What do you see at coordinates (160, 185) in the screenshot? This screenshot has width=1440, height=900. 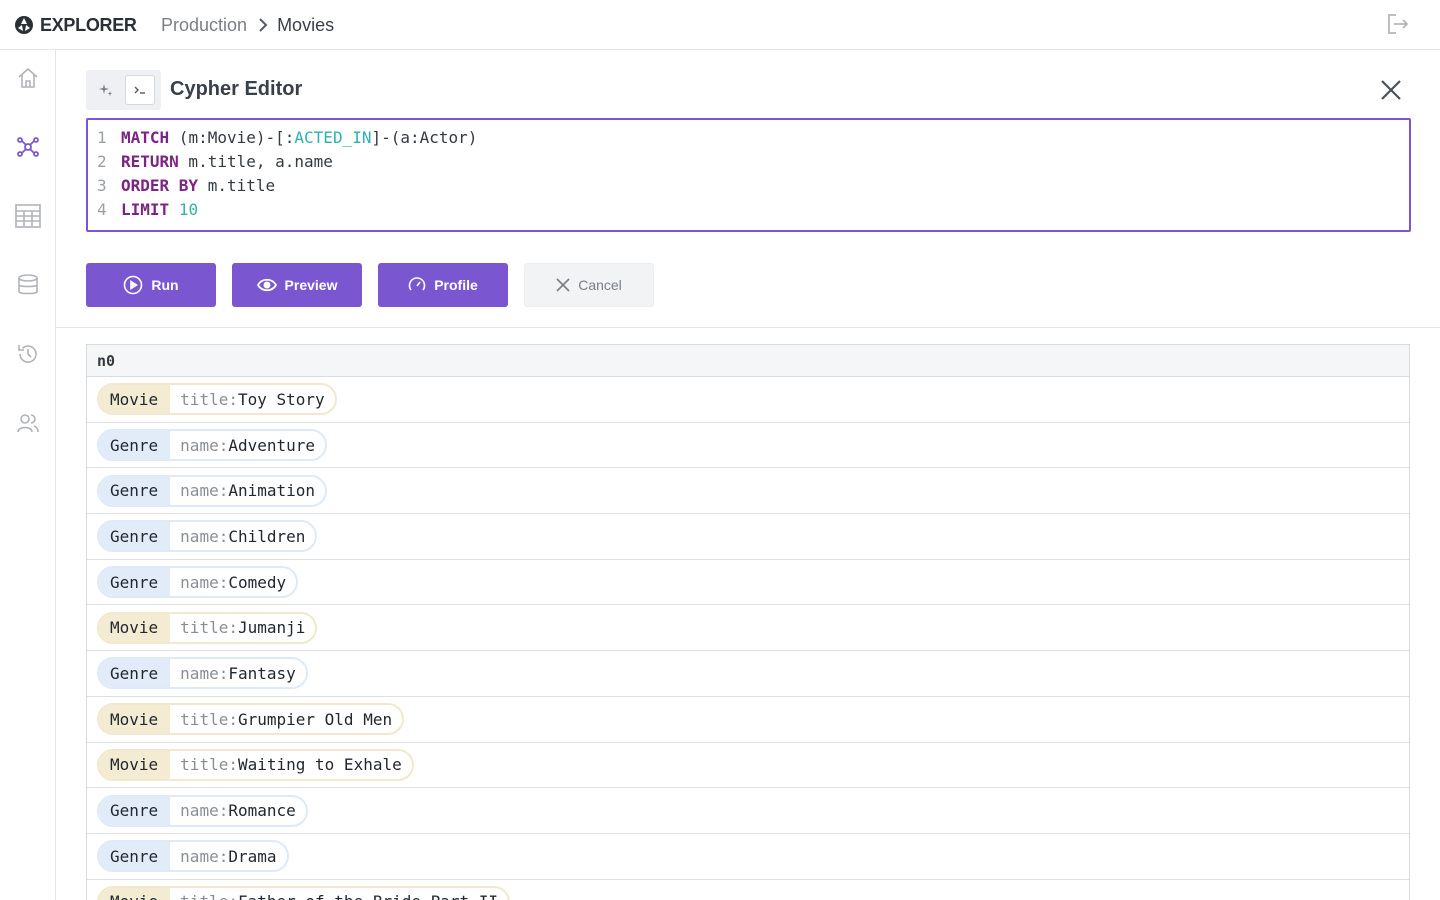 I see `code-token-kw: ORDER BY` at bounding box center [160, 185].